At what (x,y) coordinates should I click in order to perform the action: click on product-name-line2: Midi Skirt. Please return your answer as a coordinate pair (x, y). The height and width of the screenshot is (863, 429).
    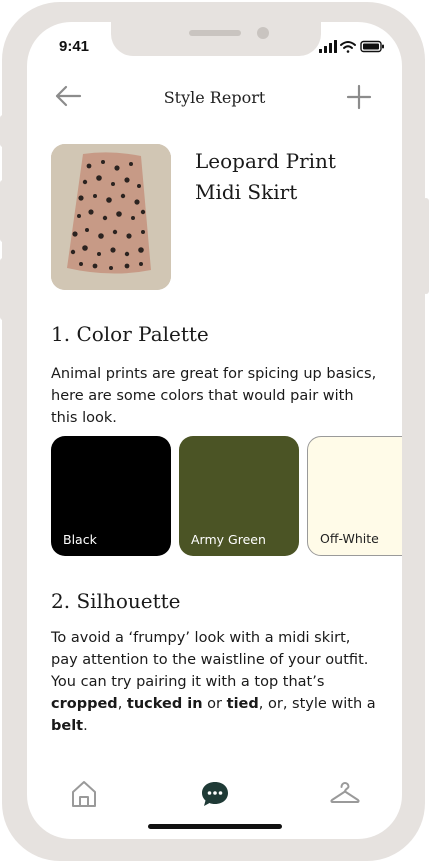
    Looking at the image, I should click on (246, 192).